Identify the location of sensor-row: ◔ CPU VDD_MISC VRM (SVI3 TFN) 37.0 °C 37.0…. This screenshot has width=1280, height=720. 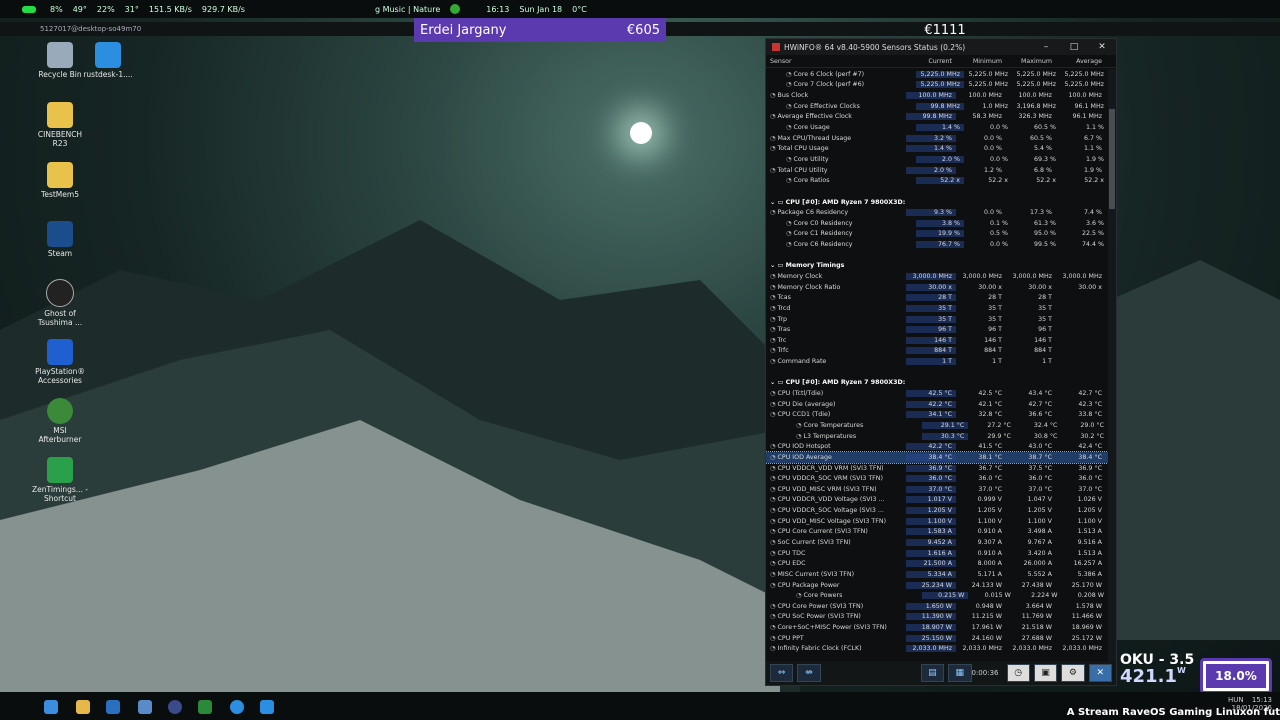
(937, 489).